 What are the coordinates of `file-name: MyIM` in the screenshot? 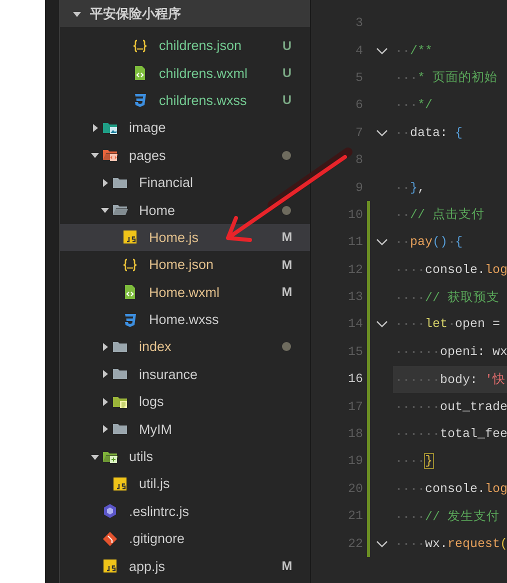 It's located at (156, 429).